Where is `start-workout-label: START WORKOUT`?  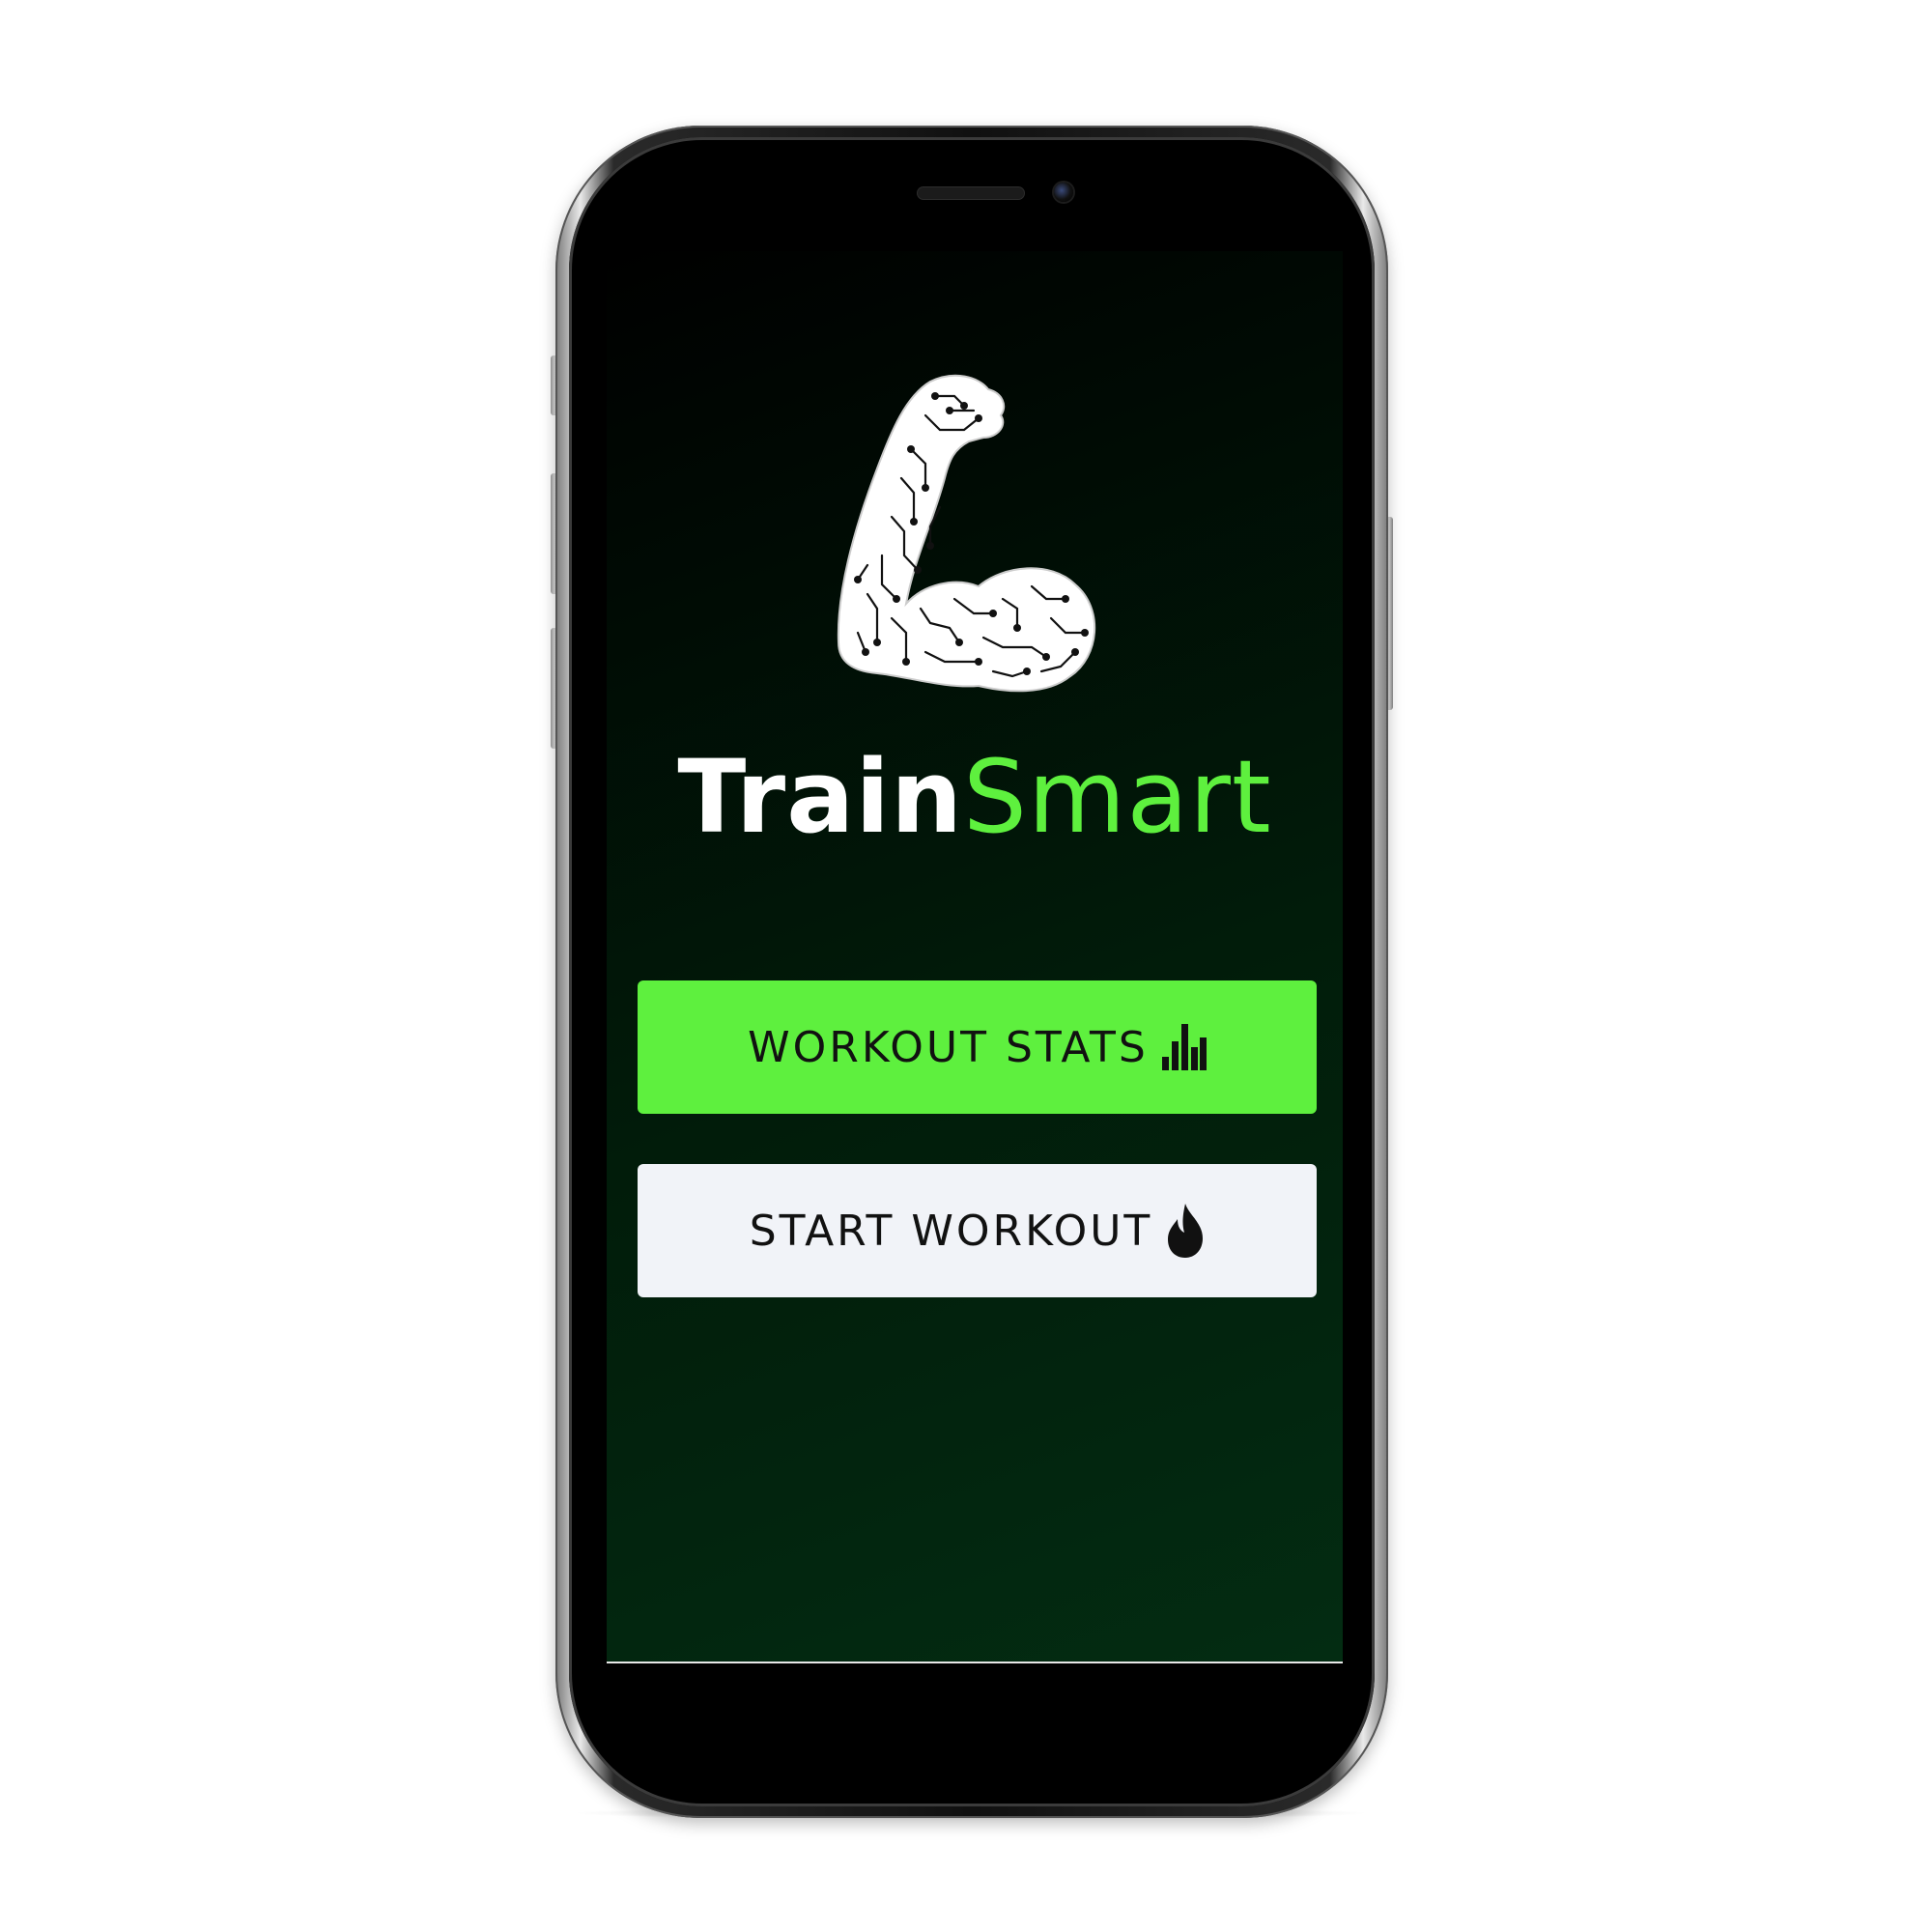
start-workout-label: START WORKOUT is located at coordinates (951, 1231).